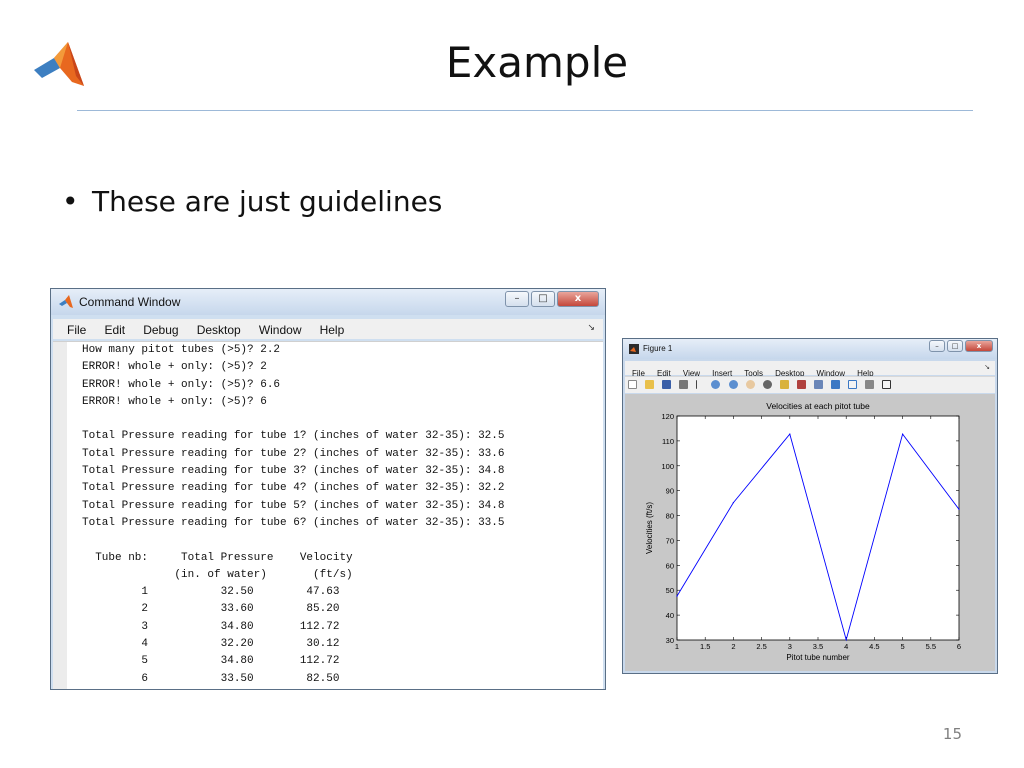 The height and width of the screenshot is (768, 1024). I want to click on figure-title: Figure 1, so click(658, 348).